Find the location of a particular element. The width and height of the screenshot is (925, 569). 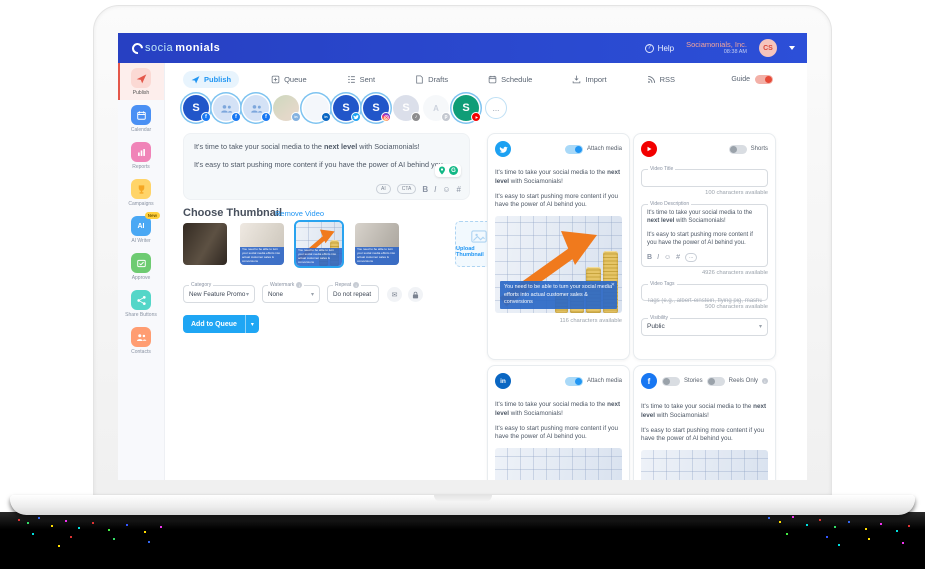

user-avatar: CS is located at coordinates (768, 48).